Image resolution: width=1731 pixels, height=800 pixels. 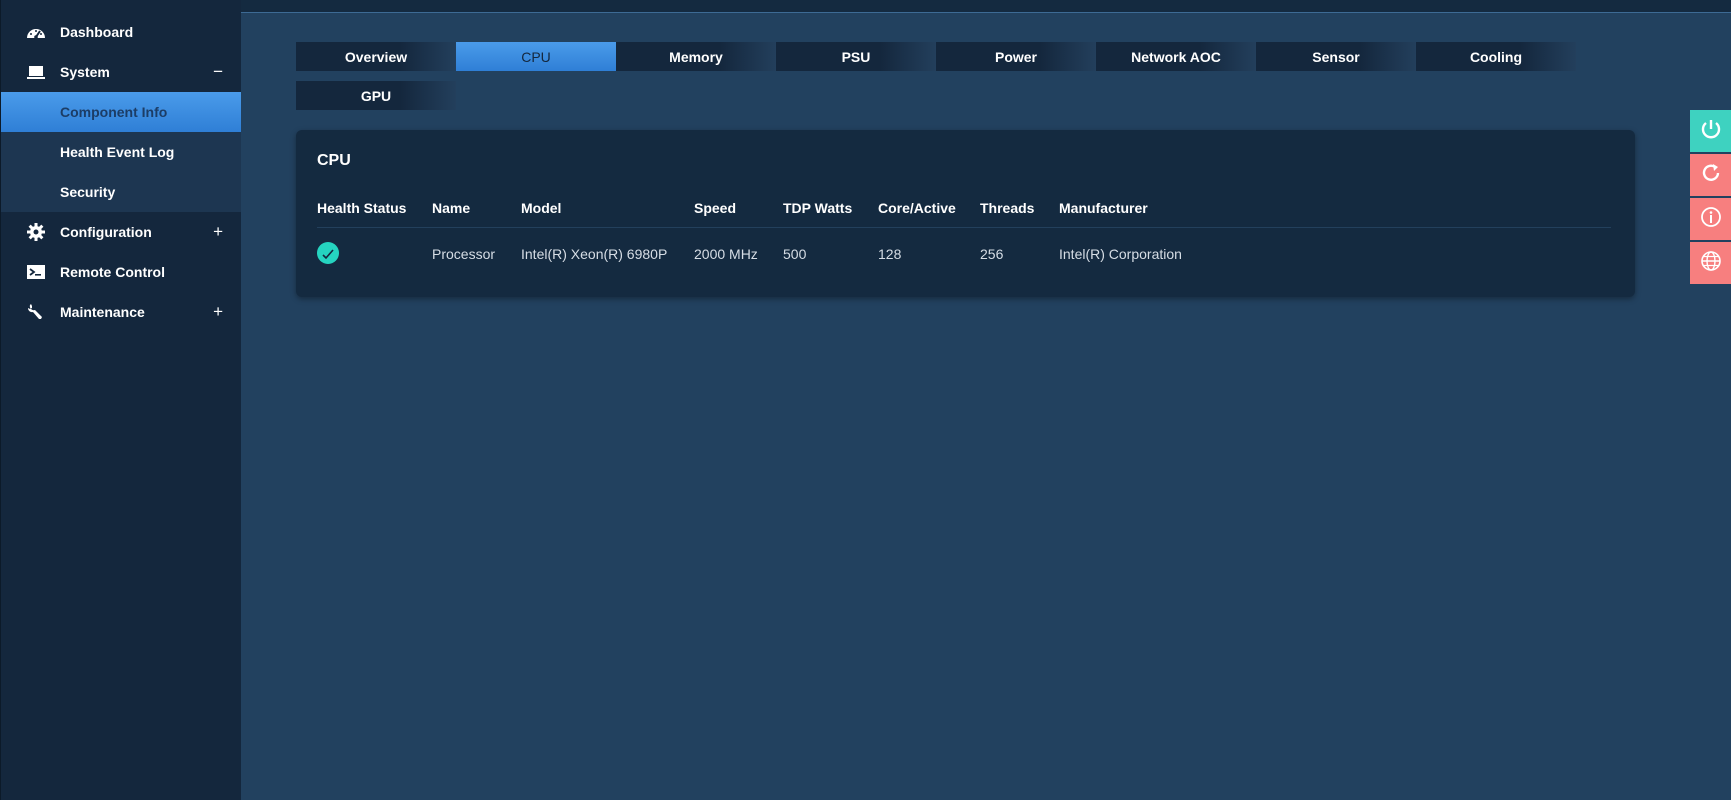 I want to click on dashboard-gauge-icon, so click(x=36, y=32).